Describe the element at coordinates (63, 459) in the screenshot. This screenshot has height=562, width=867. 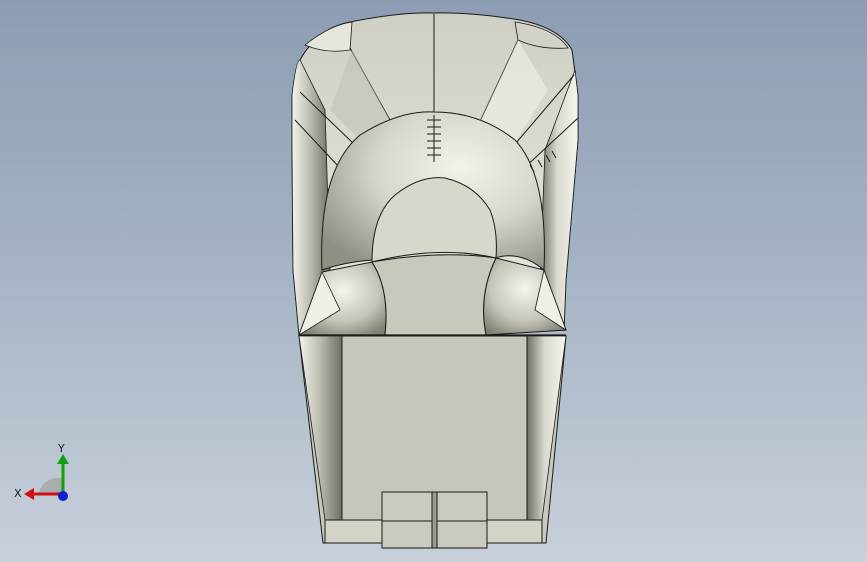
I see `y-axis-arrow` at that location.